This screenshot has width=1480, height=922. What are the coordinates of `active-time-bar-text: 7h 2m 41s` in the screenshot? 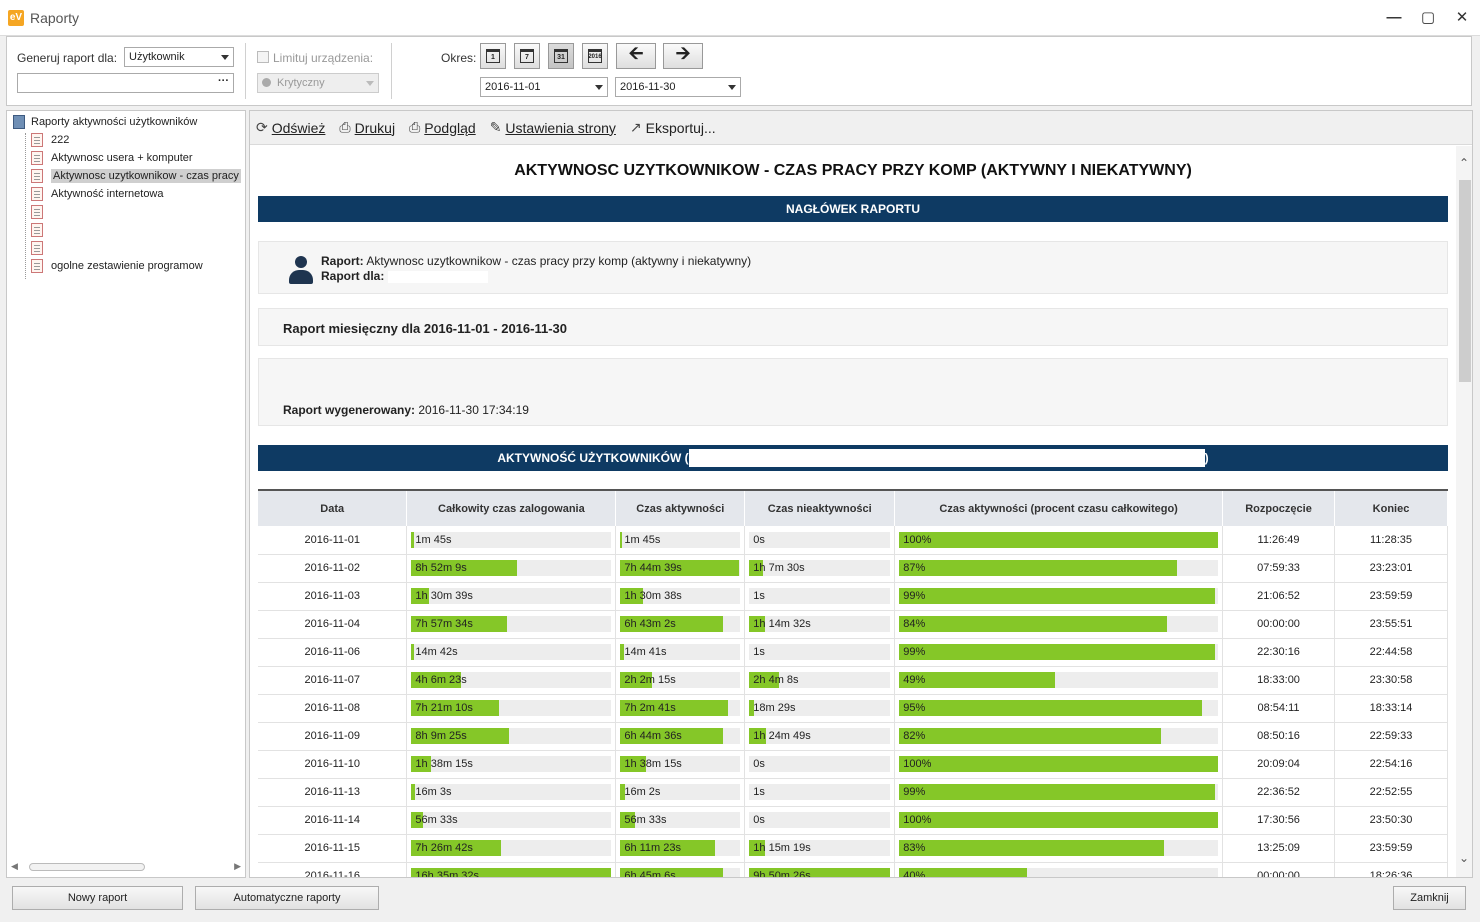 It's located at (650, 708).